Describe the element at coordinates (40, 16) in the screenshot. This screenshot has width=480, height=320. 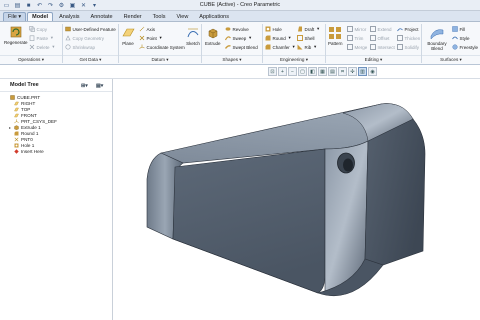
I see `tab-model: Model` at that location.